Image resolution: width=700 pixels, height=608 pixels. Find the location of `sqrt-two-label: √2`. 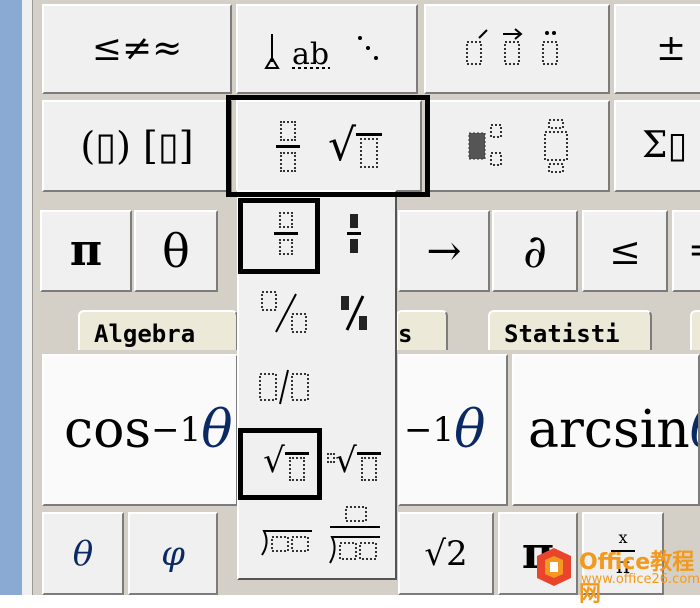

sqrt-two-label: √2 is located at coordinates (446, 553).